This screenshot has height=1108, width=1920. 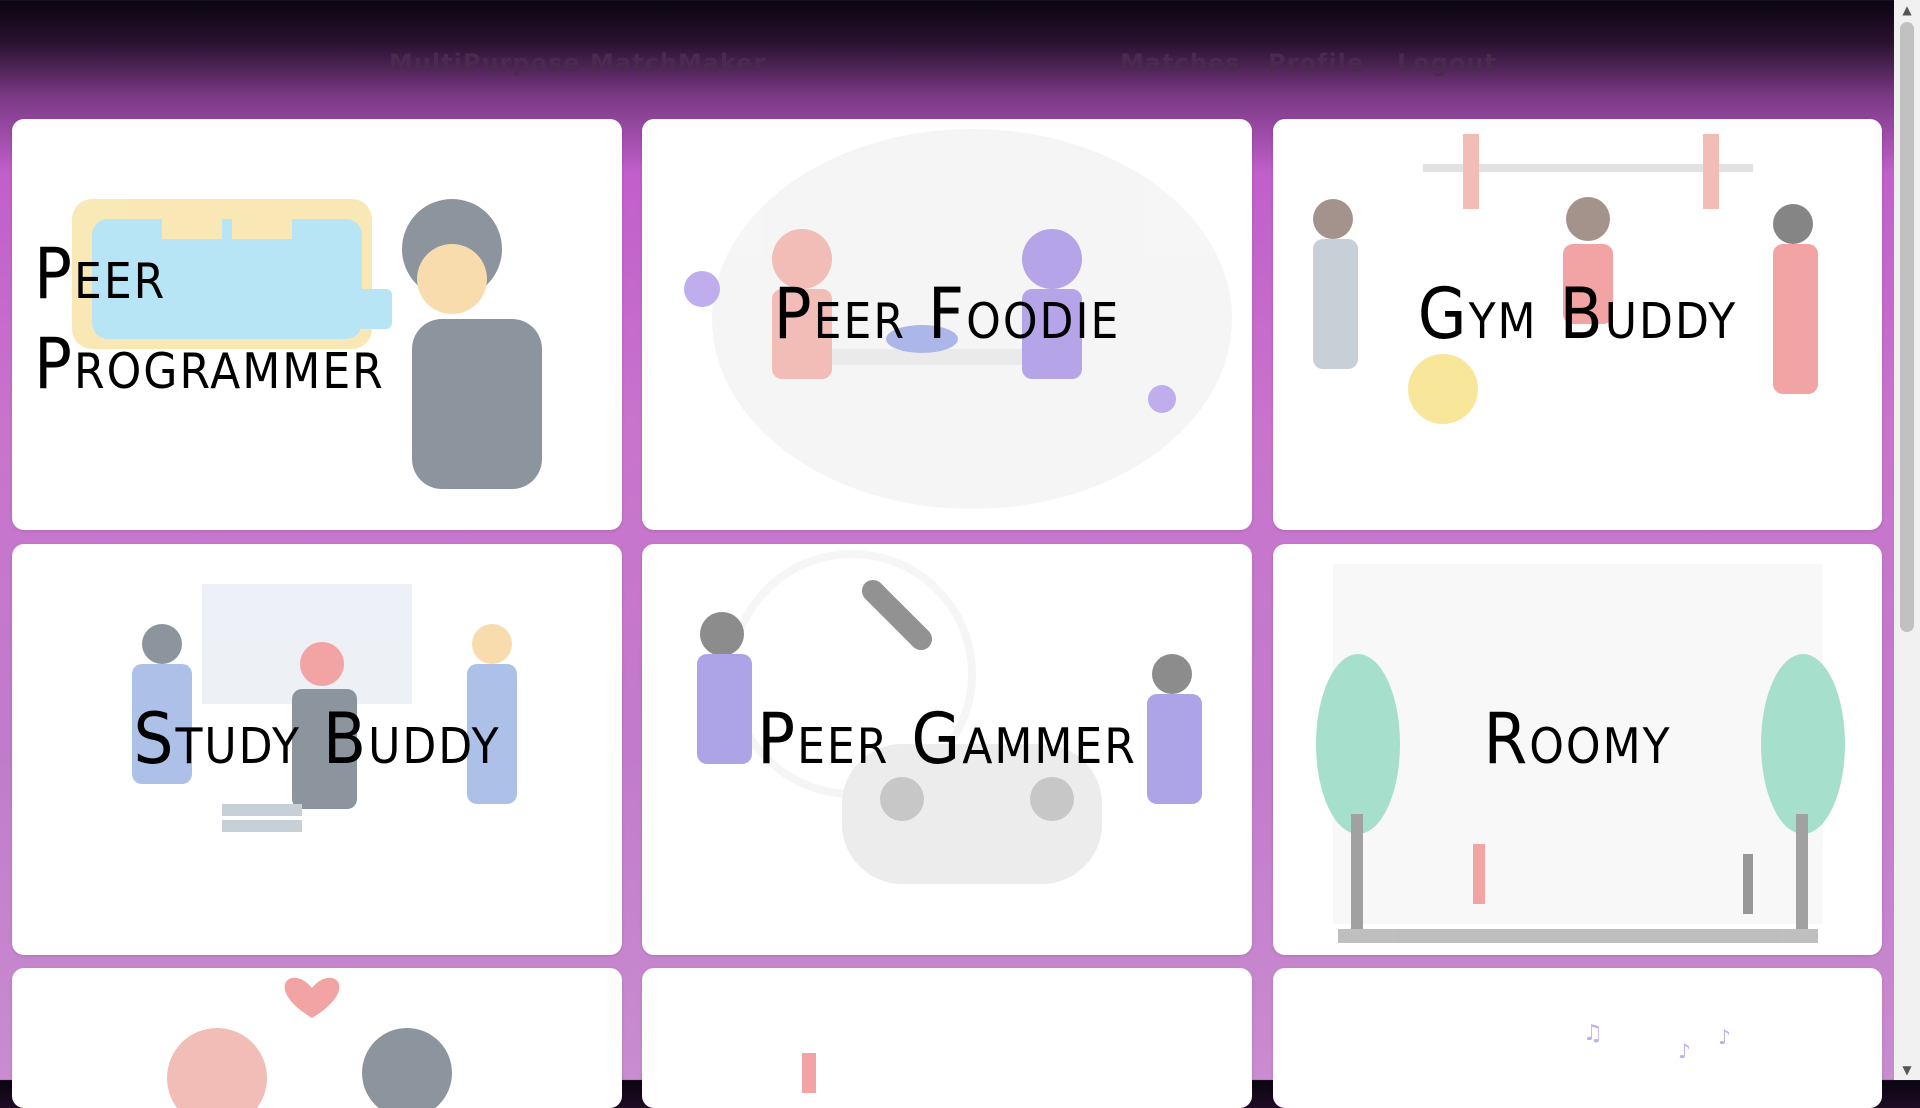 What do you see at coordinates (1907, 327) in the screenshot?
I see `scrollbar-thumb` at bounding box center [1907, 327].